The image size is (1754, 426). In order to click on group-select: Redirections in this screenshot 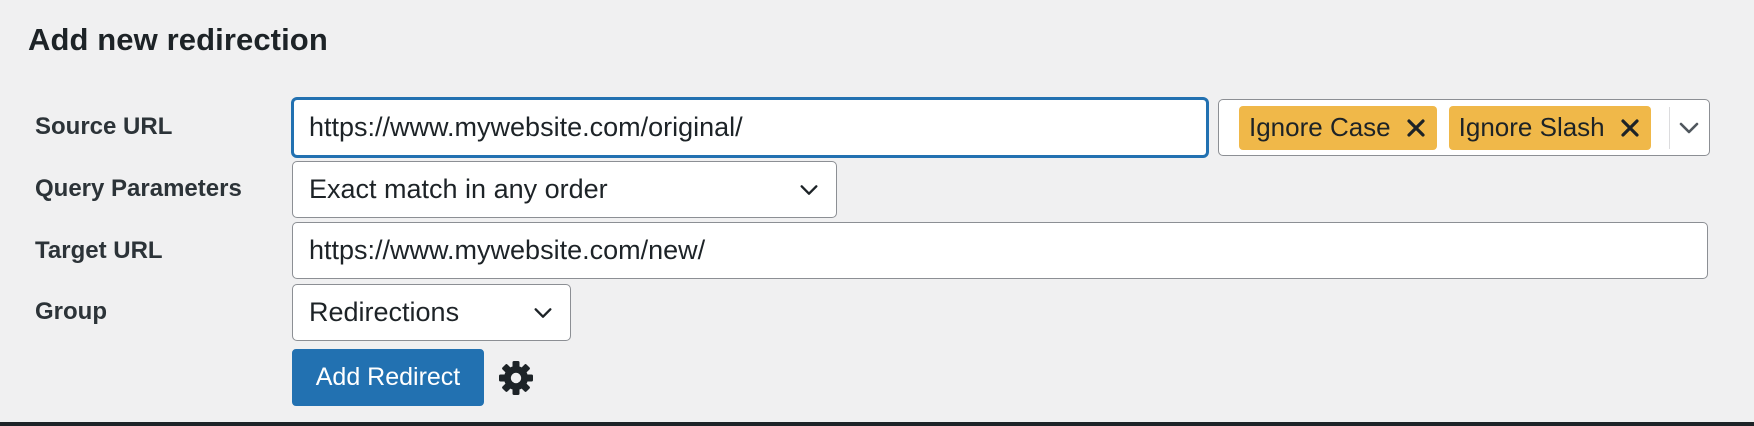, I will do `click(431, 312)`.